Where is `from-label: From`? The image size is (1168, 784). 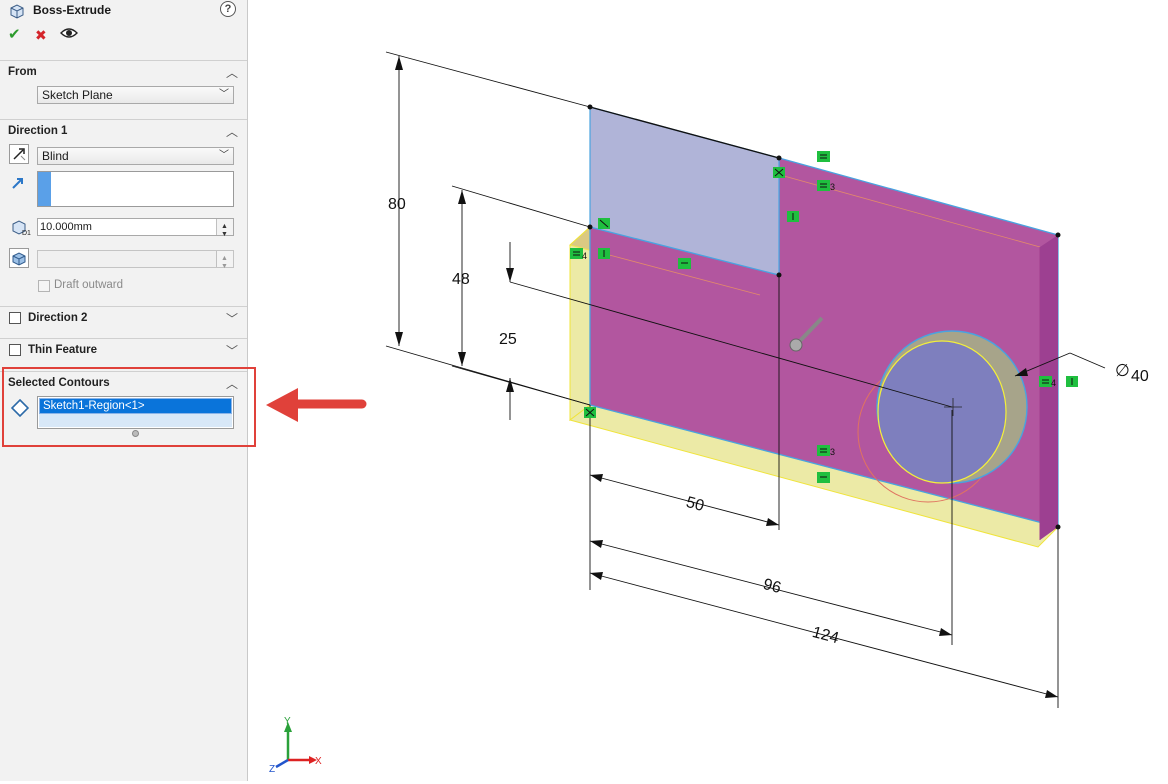
from-label: From is located at coordinates (22, 72).